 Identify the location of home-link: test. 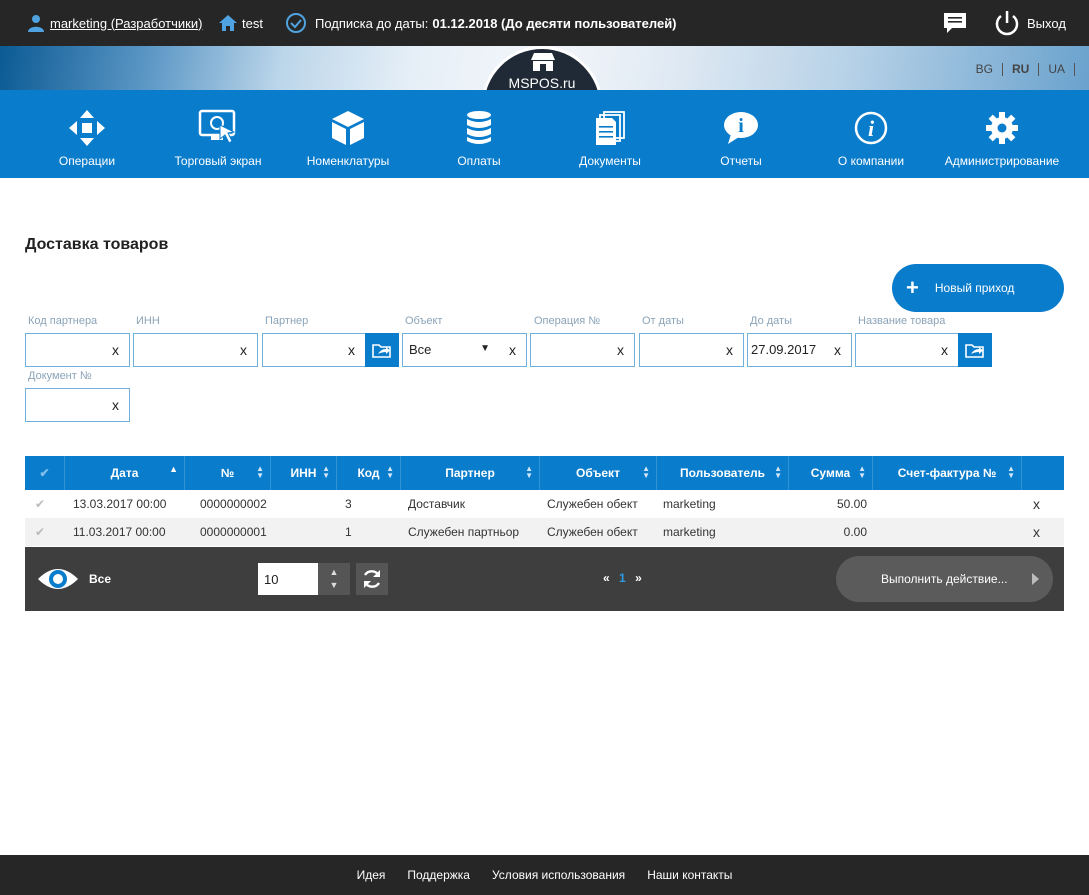
(240, 23).